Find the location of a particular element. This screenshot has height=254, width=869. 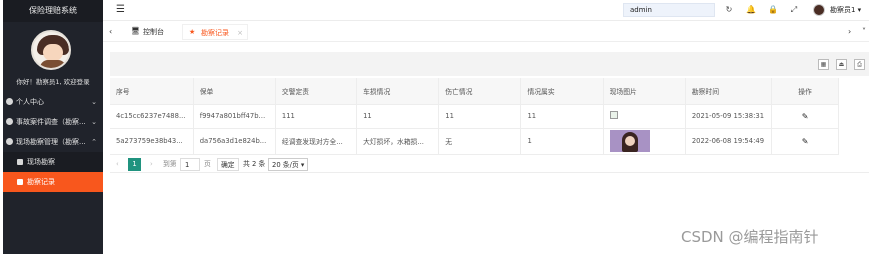

greeting-text: 你好！勘察员1, 欢迎登录 is located at coordinates (53, 82).